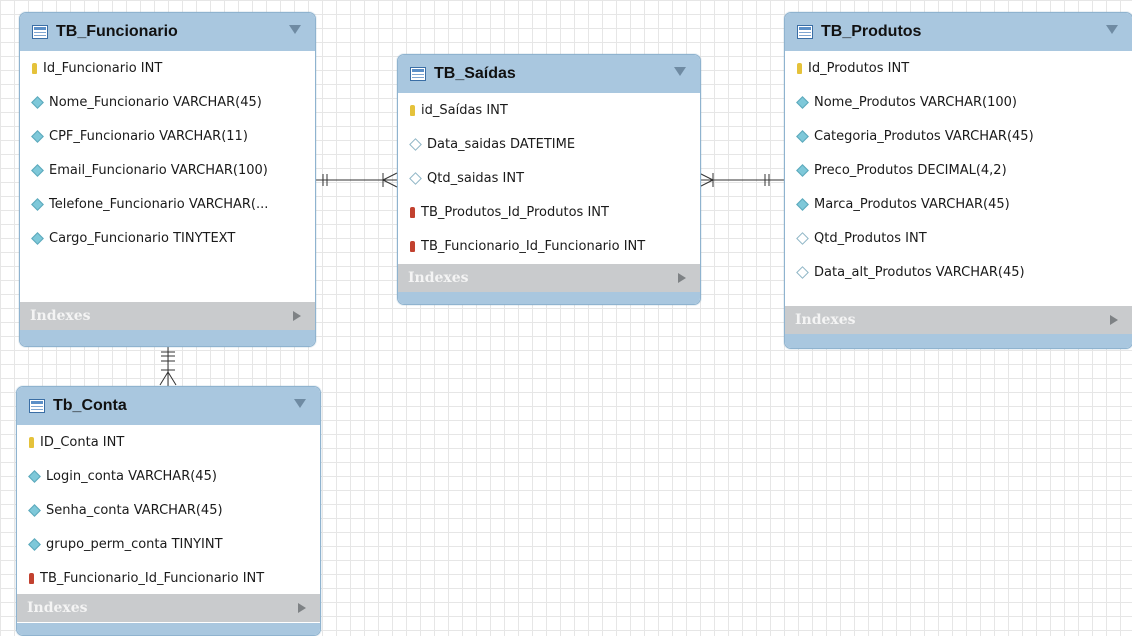 This screenshot has width=1132, height=636. I want to click on table-header: TB_Funcionario, so click(167, 32).